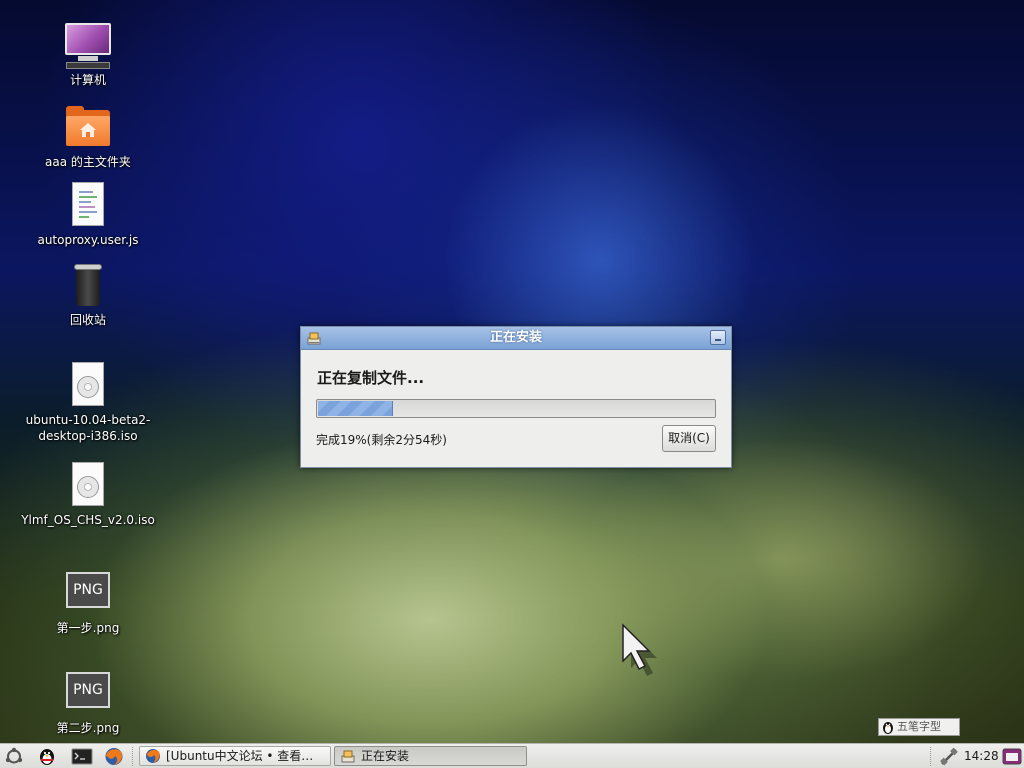  What do you see at coordinates (82, 756) in the screenshot?
I see `terminal-icon` at bounding box center [82, 756].